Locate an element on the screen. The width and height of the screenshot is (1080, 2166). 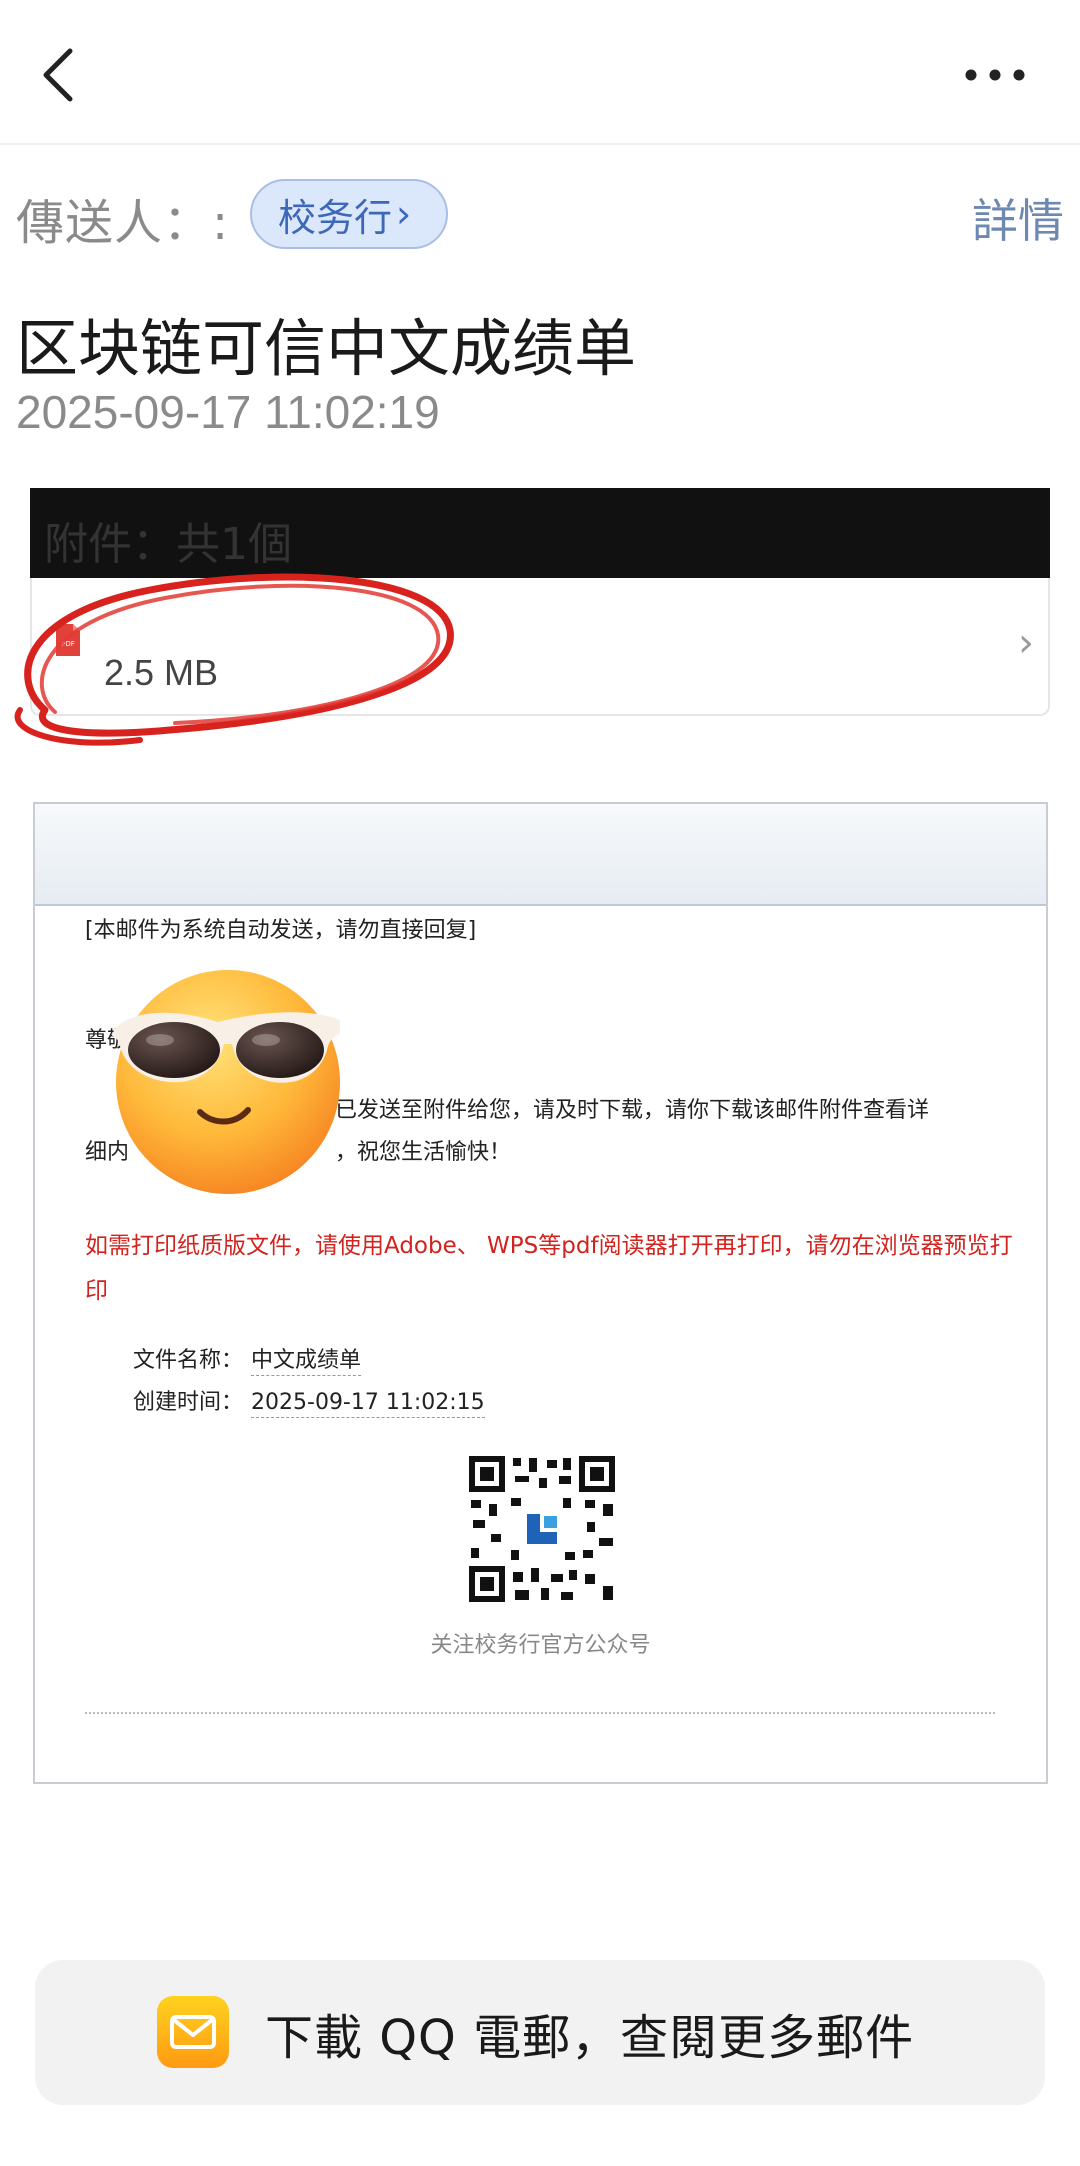
details-link: 詳情 is located at coordinates (1018, 218).